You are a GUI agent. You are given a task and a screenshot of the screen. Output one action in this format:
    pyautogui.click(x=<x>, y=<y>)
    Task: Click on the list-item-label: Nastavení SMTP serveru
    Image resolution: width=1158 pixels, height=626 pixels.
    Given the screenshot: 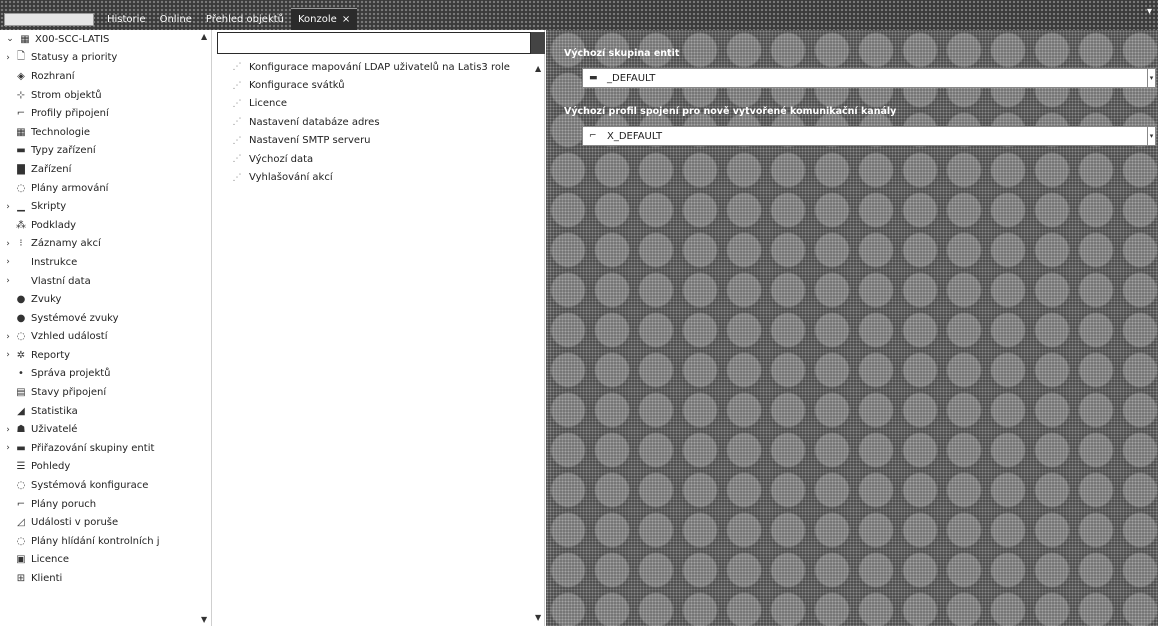 What is the action you would take?
    pyautogui.click(x=310, y=141)
    